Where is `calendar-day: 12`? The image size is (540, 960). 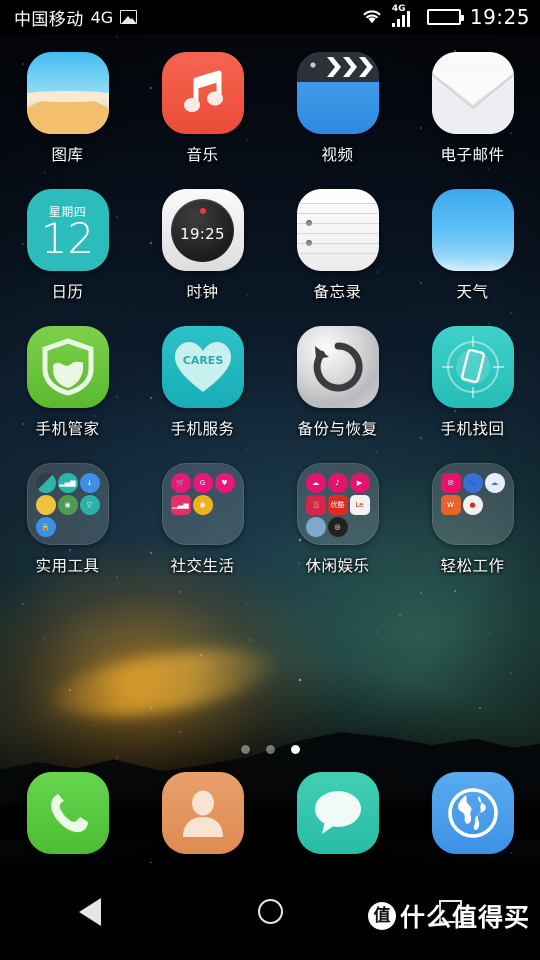 calendar-day: 12 is located at coordinates (67, 239).